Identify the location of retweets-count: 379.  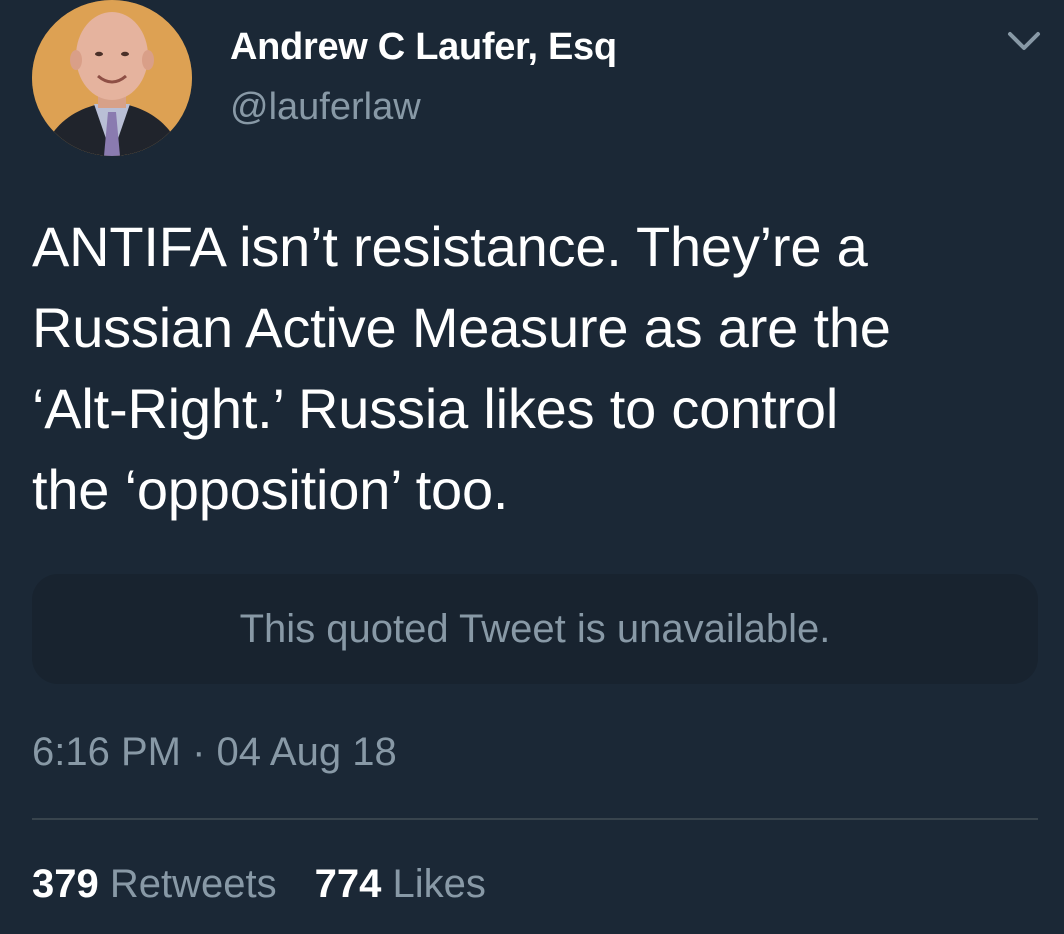
(65, 884).